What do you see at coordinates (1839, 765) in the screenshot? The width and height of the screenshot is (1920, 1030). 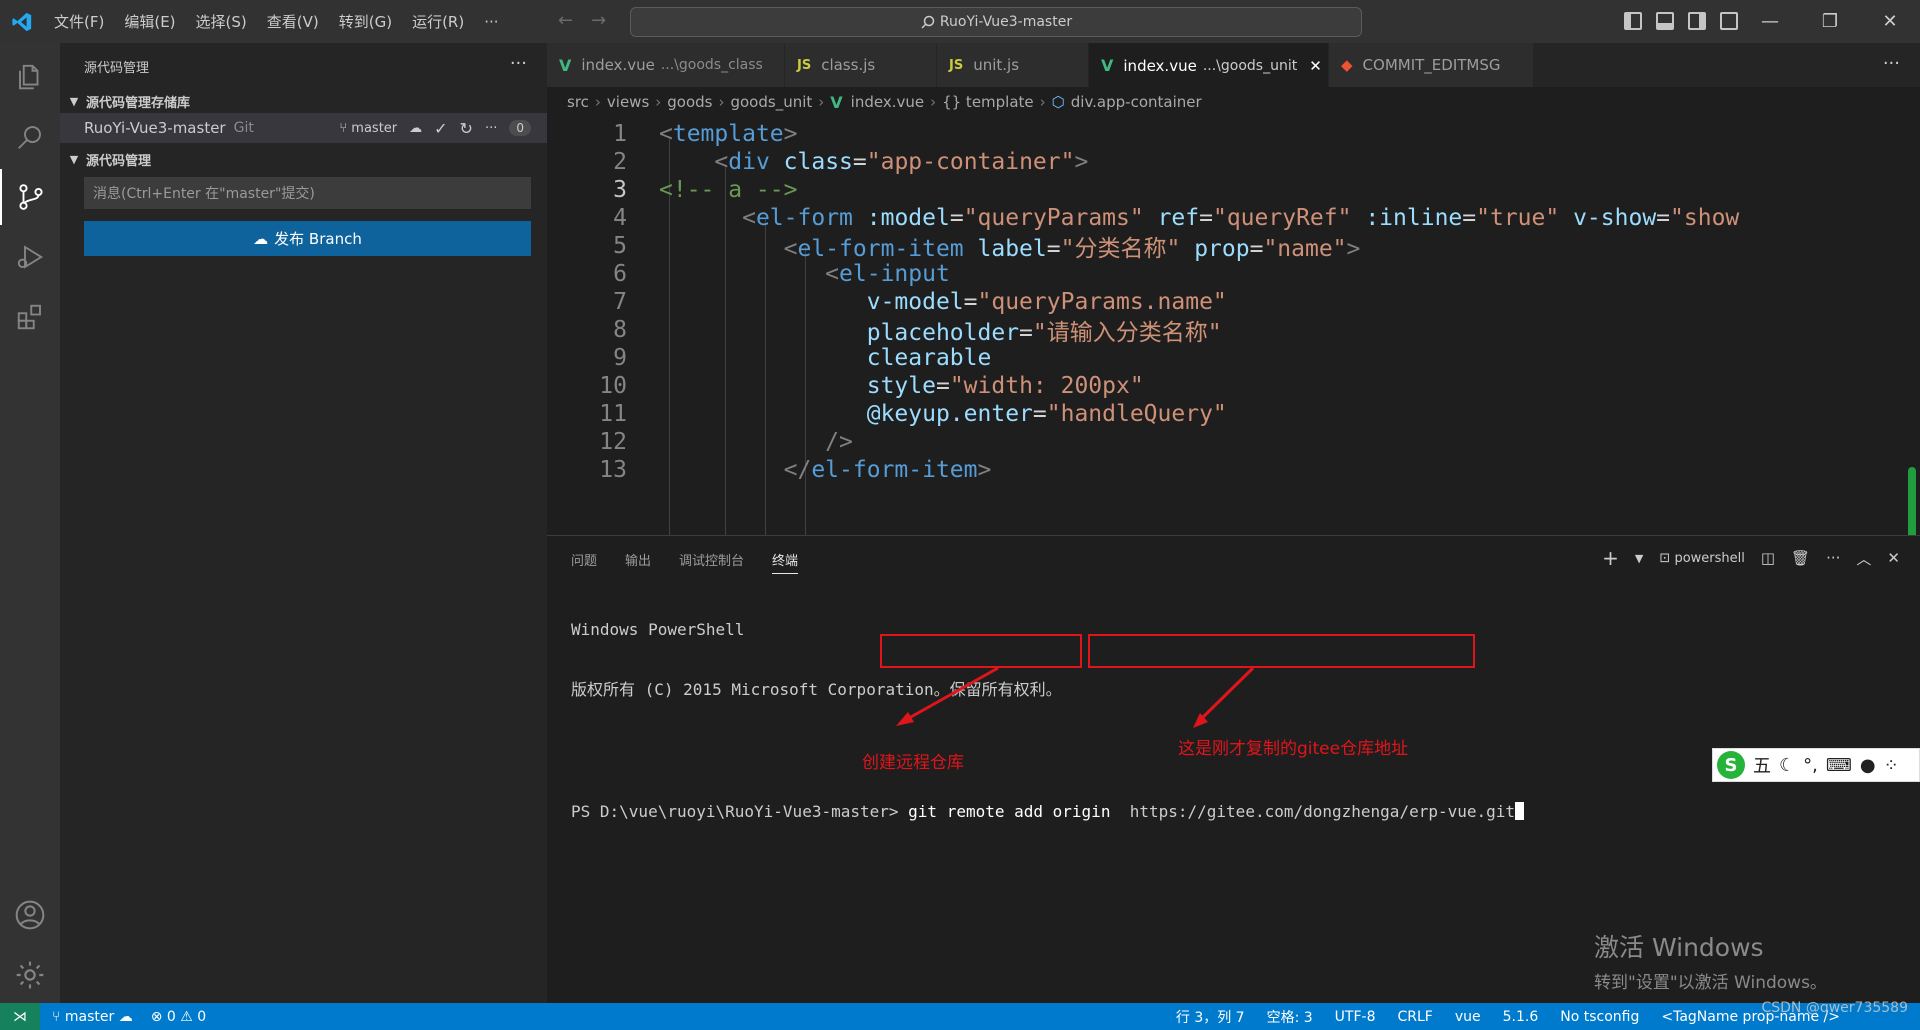 I see `ime-keyboard-icon: ⌨` at bounding box center [1839, 765].